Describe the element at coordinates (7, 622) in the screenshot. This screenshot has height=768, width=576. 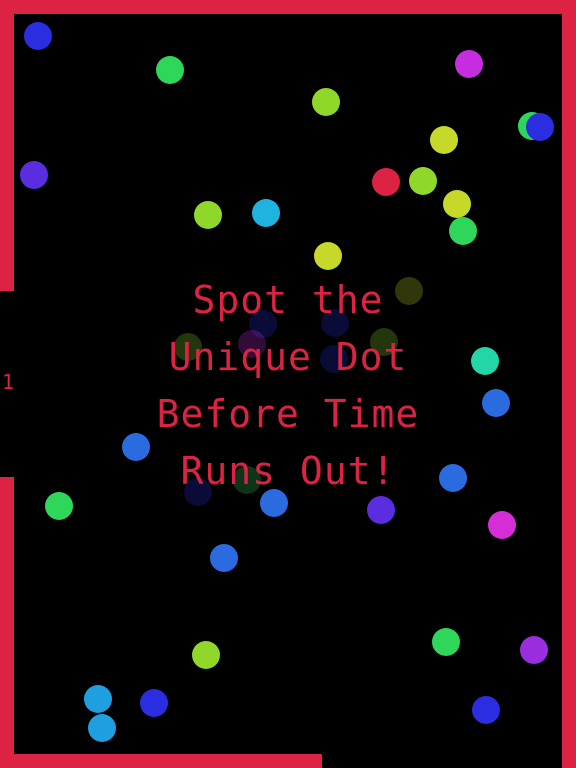
I see `left-border-wall-lower` at that location.